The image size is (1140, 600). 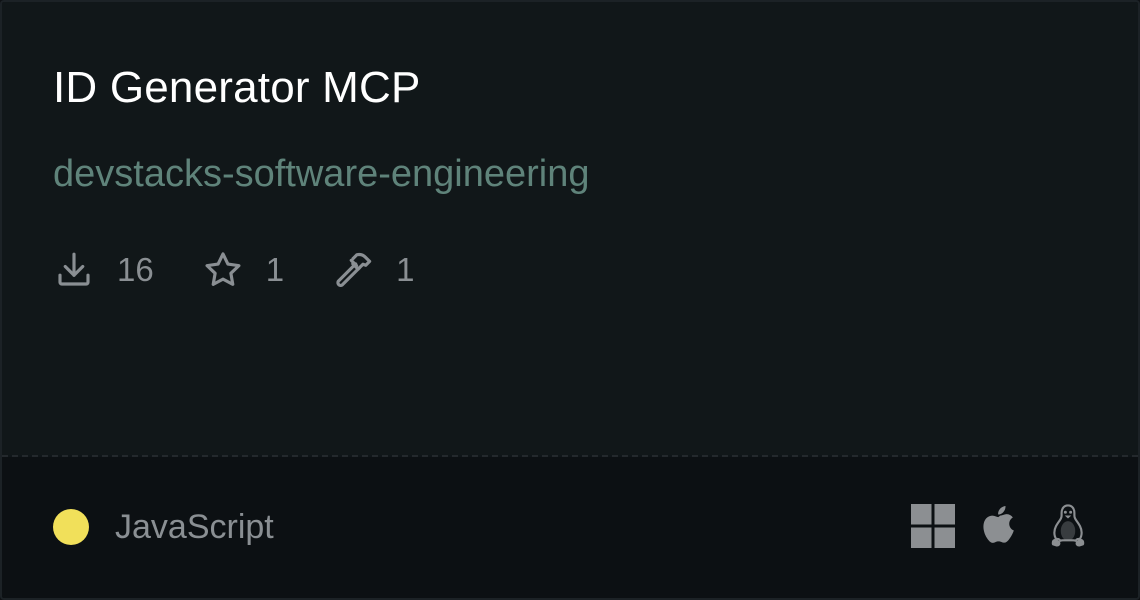 I want to click on stars-count: 1, so click(x=275, y=269).